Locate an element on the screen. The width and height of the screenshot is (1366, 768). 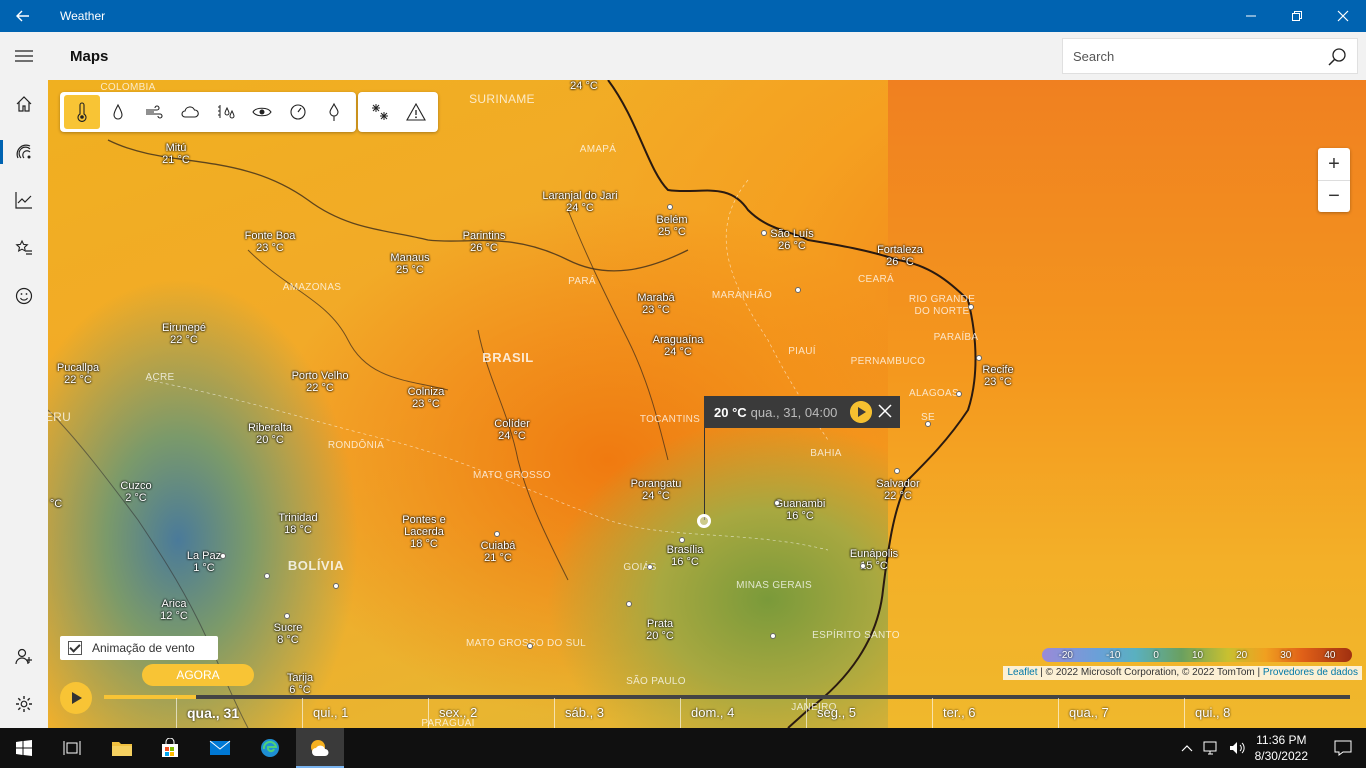
layer-humidity-button is located at coordinates (226, 112).